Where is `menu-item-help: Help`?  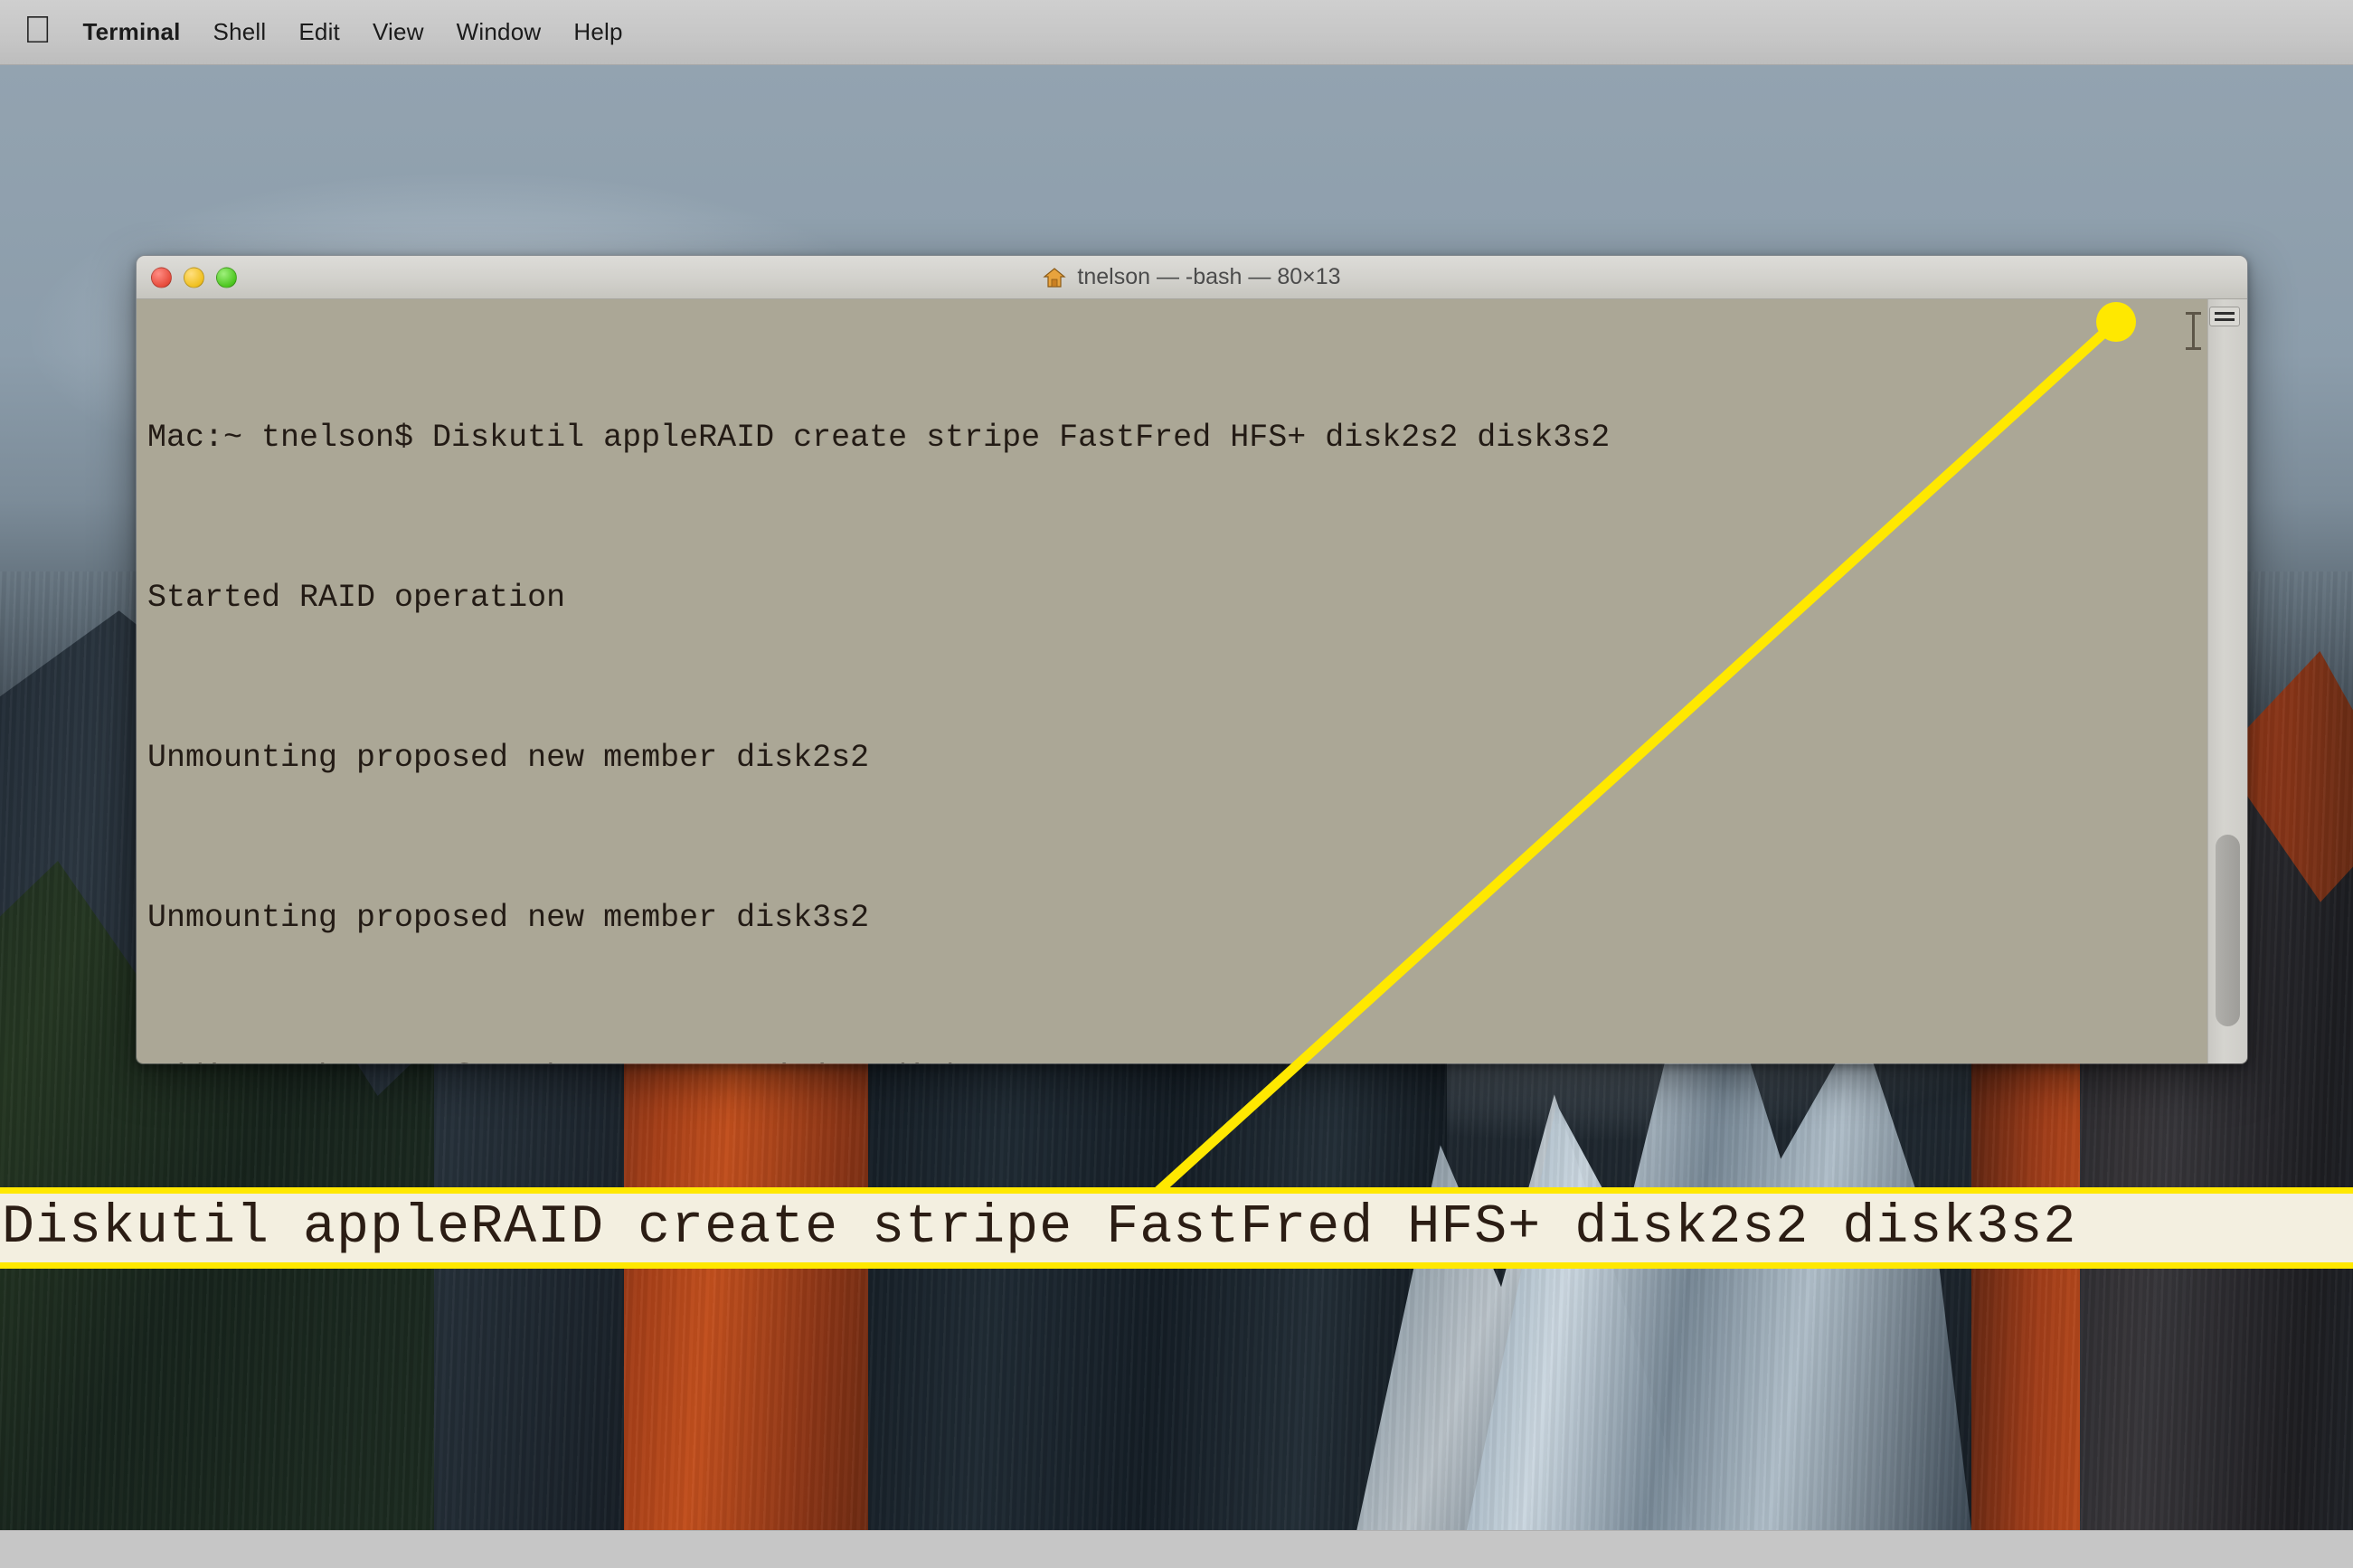 menu-item-help: Help is located at coordinates (597, 32).